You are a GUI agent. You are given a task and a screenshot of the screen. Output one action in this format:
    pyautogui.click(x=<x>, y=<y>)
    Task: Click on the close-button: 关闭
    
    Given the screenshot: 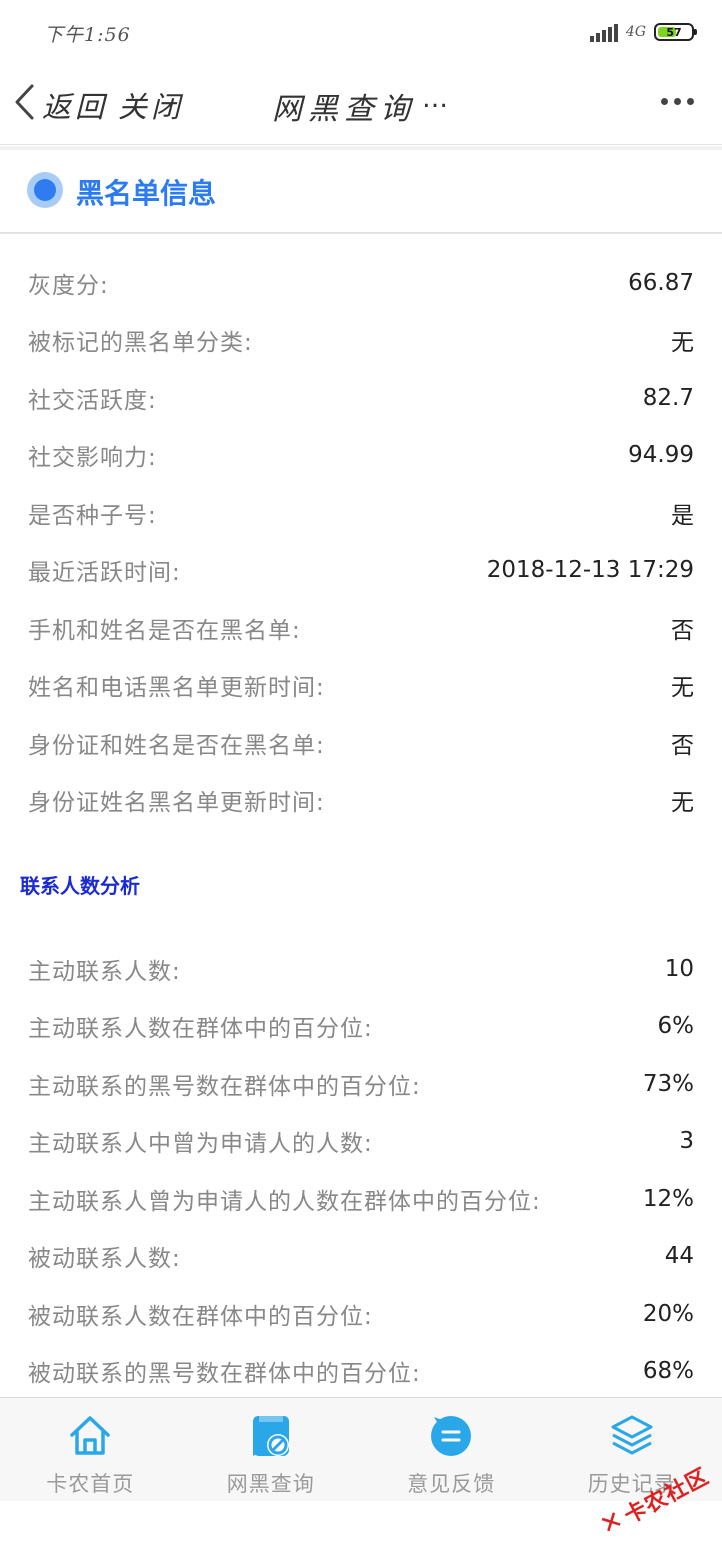 What is the action you would take?
    pyautogui.click(x=151, y=105)
    